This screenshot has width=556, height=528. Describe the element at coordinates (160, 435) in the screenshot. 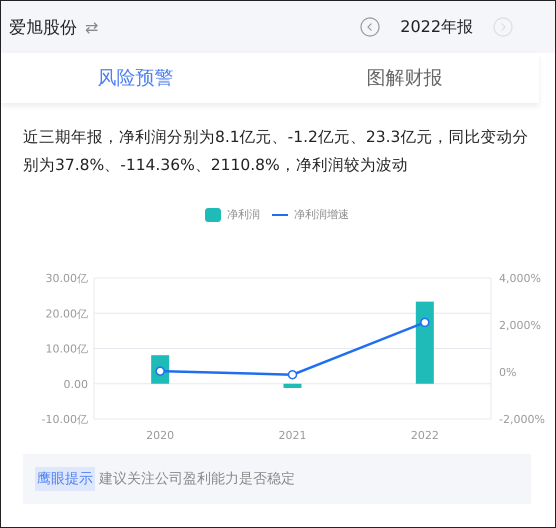

I see `x-axis-label: 2020` at that location.